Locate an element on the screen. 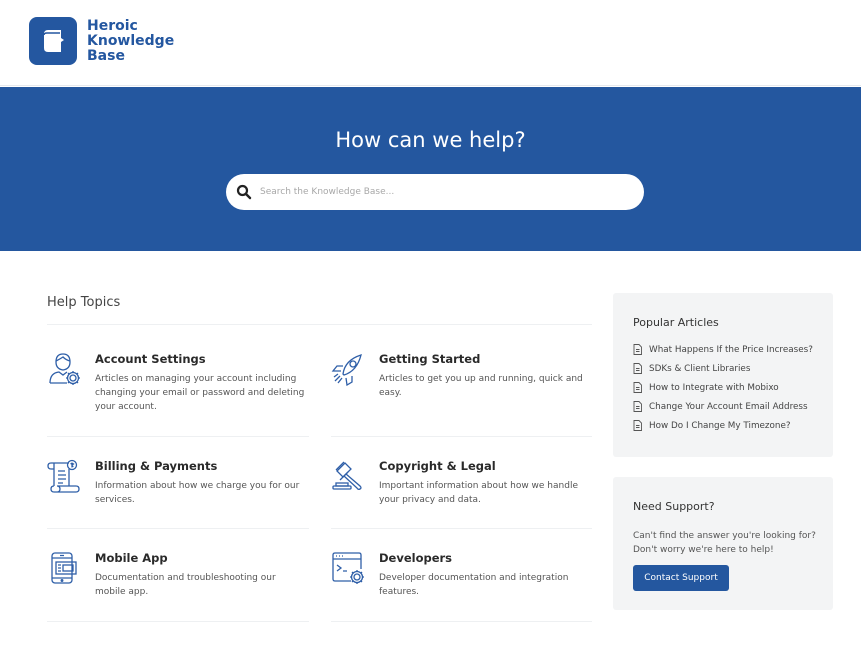 The image size is (861, 648). topic-title: Copyright & Legal is located at coordinates (437, 466).